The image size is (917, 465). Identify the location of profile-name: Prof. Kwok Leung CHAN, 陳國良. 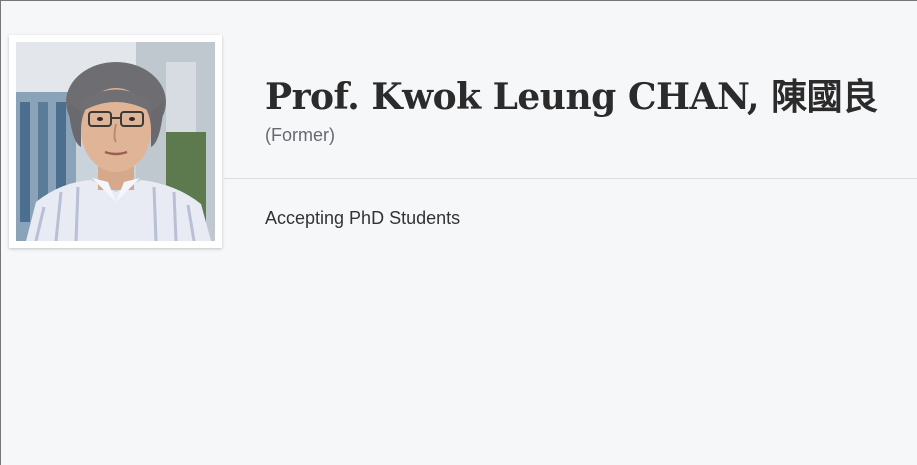
(571, 97).